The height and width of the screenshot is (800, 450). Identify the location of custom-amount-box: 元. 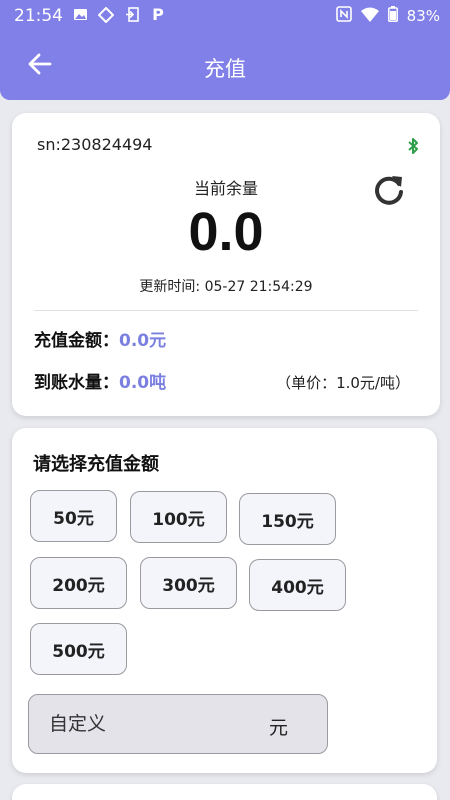
(178, 724).